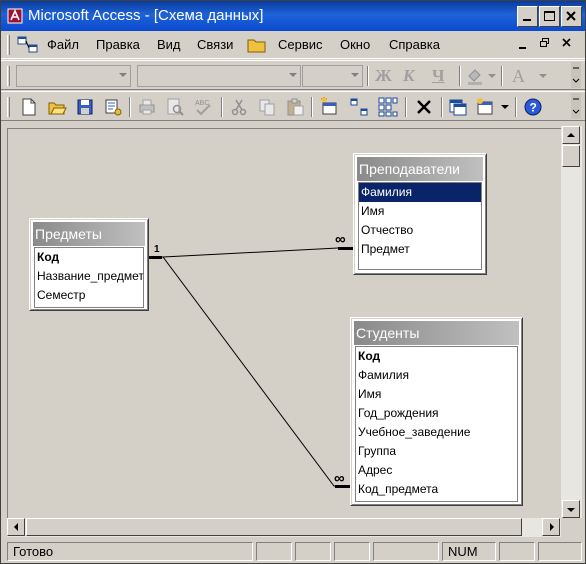  I want to click on all-relationships-icon, so click(388, 107).